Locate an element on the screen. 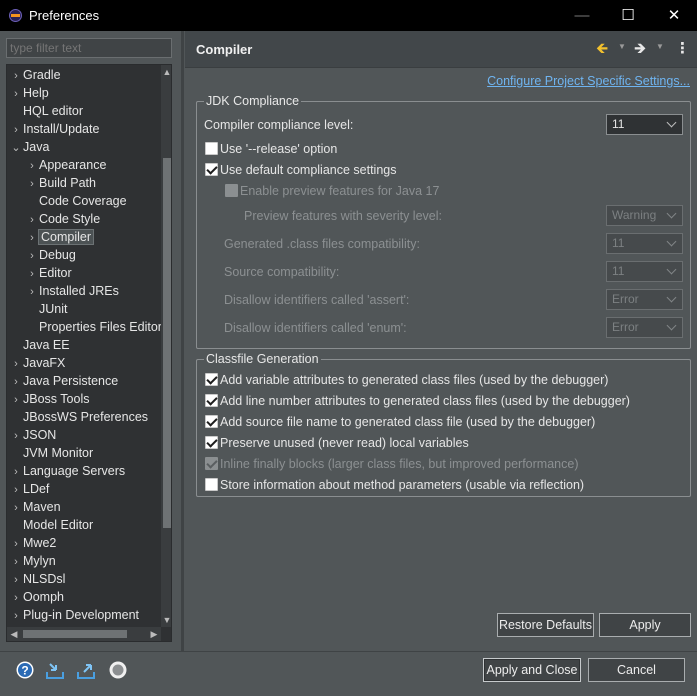 This screenshot has width=697, height=696. import-preferences-icon is located at coordinates (55, 670).